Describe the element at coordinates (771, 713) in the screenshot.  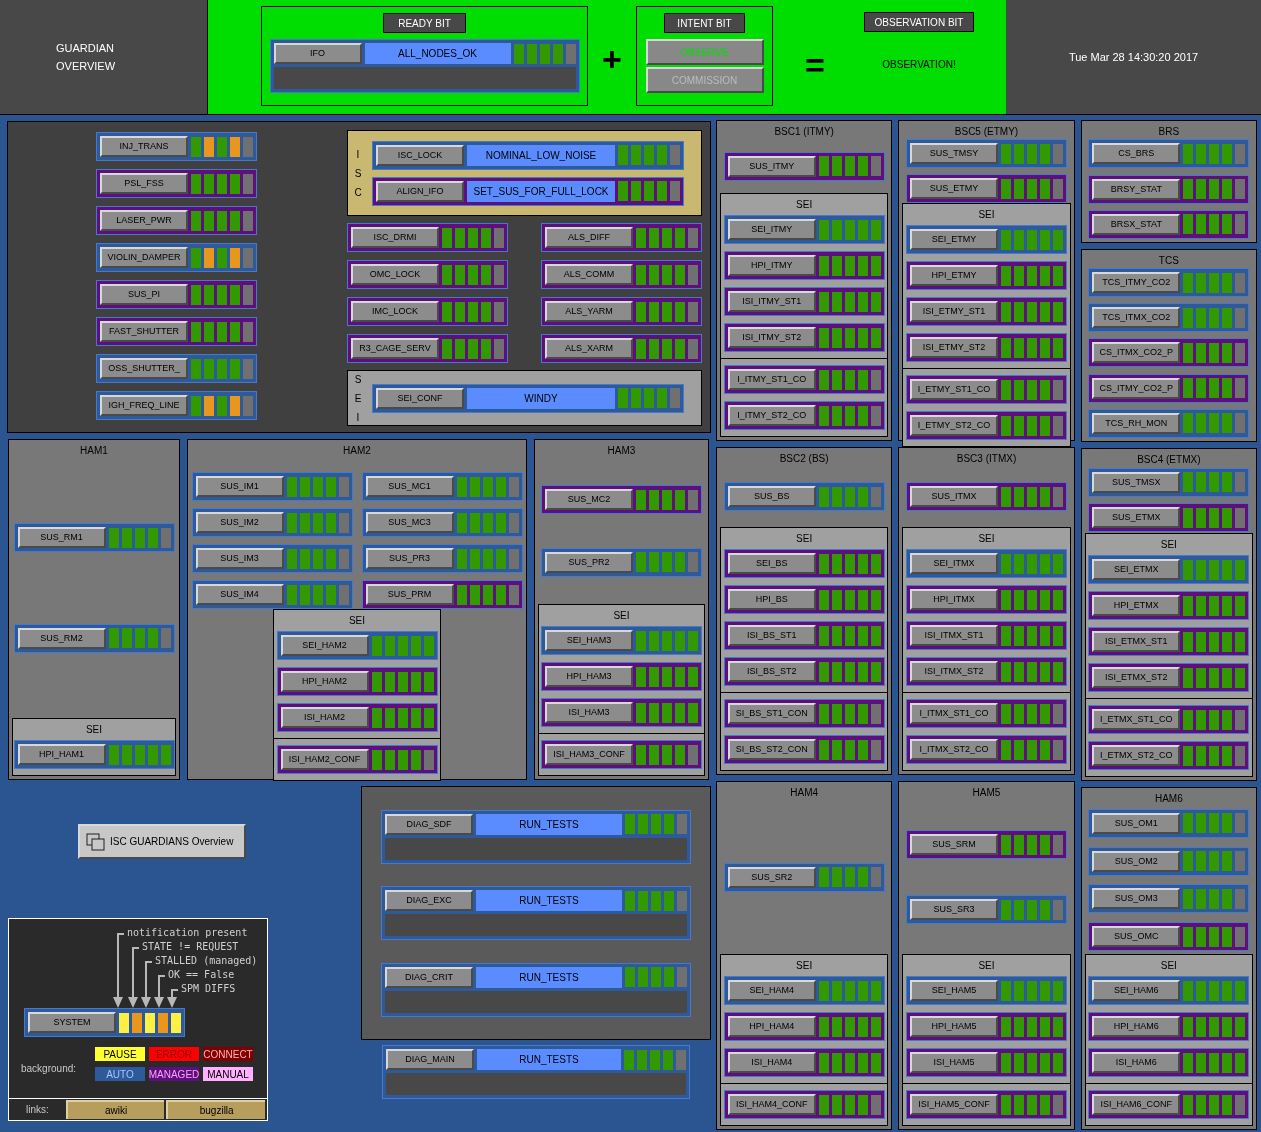
I see `node-button: SI_BS_ST1_CON` at that location.